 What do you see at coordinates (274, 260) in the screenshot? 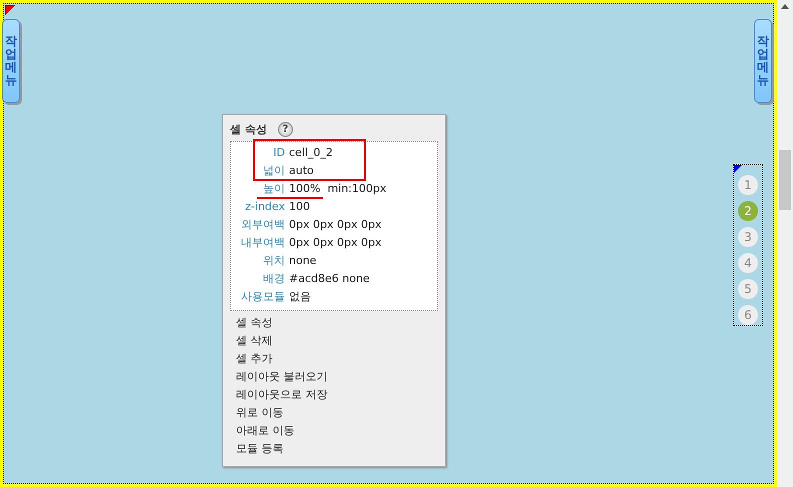
I see `property-label: 위치` at bounding box center [274, 260].